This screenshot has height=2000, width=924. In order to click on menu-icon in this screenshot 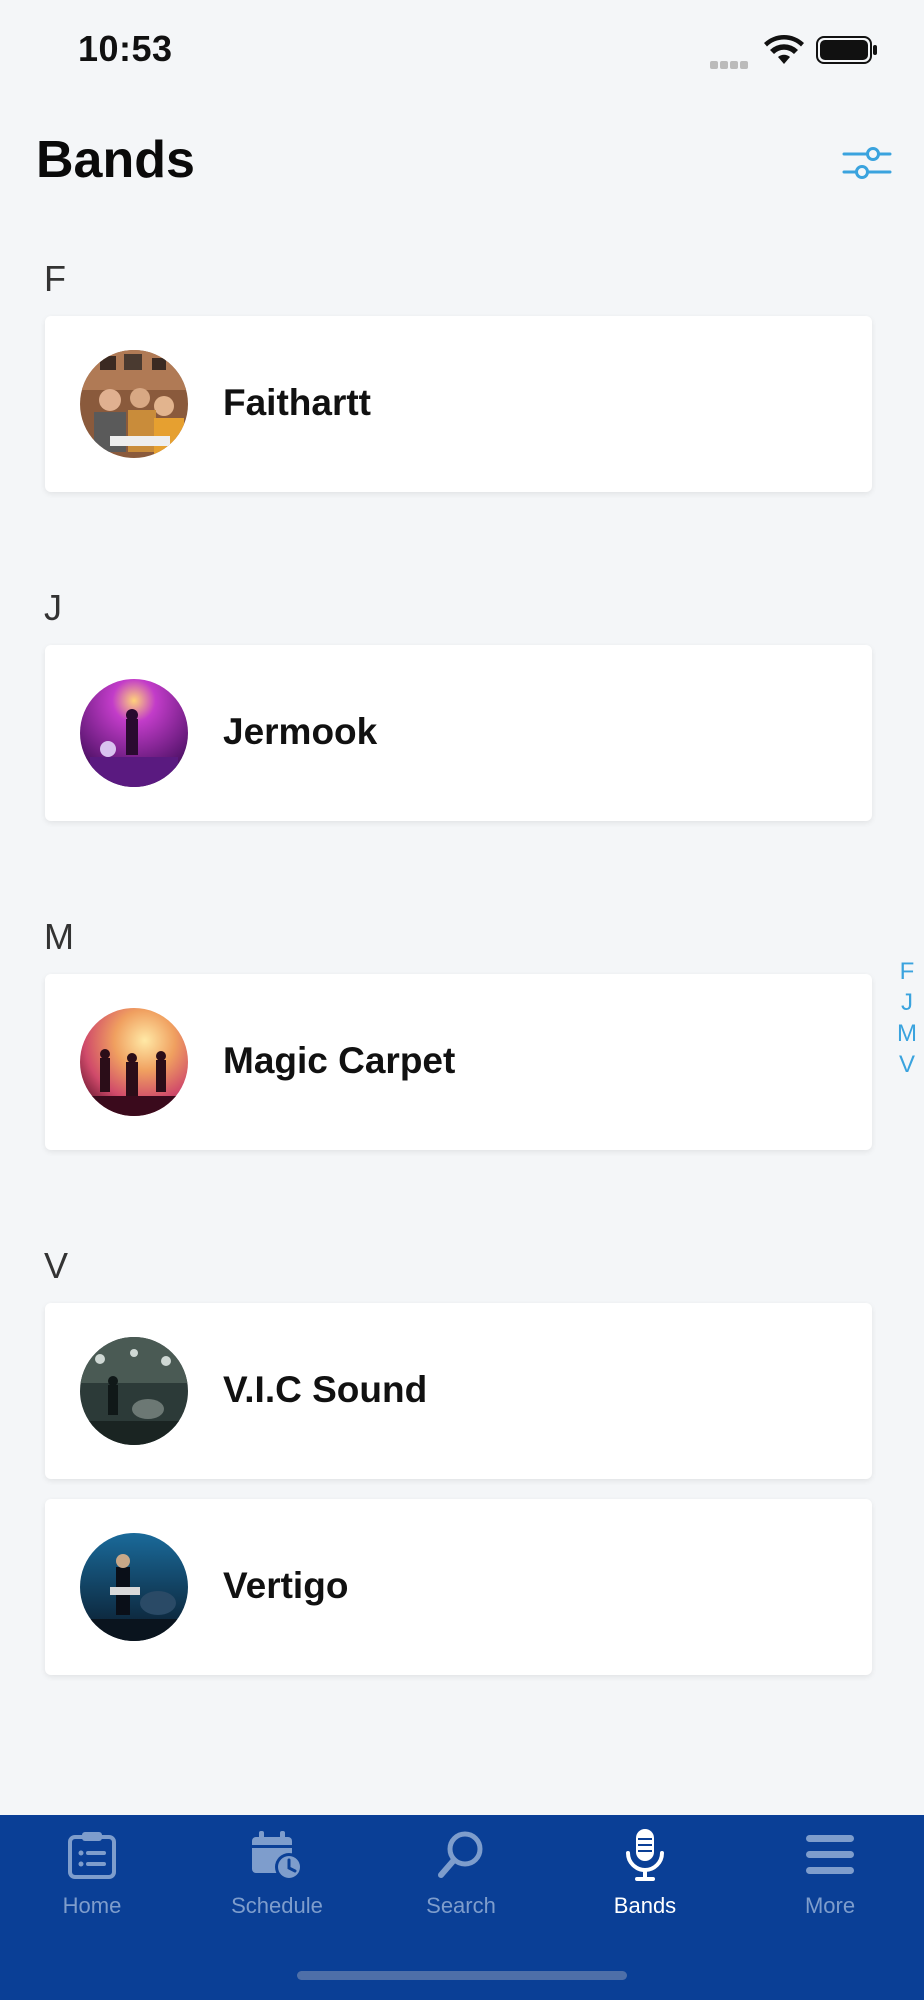, I will do `click(830, 1854)`.